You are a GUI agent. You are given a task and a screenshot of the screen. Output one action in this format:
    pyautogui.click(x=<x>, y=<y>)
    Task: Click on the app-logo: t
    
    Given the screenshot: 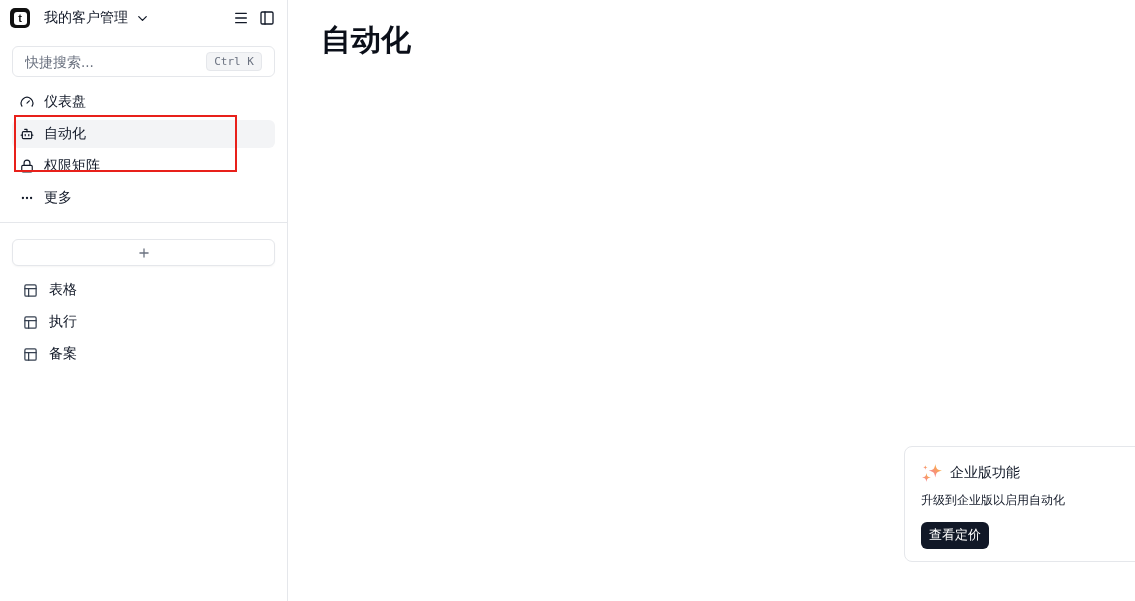 What is the action you would take?
    pyautogui.click(x=20, y=18)
    